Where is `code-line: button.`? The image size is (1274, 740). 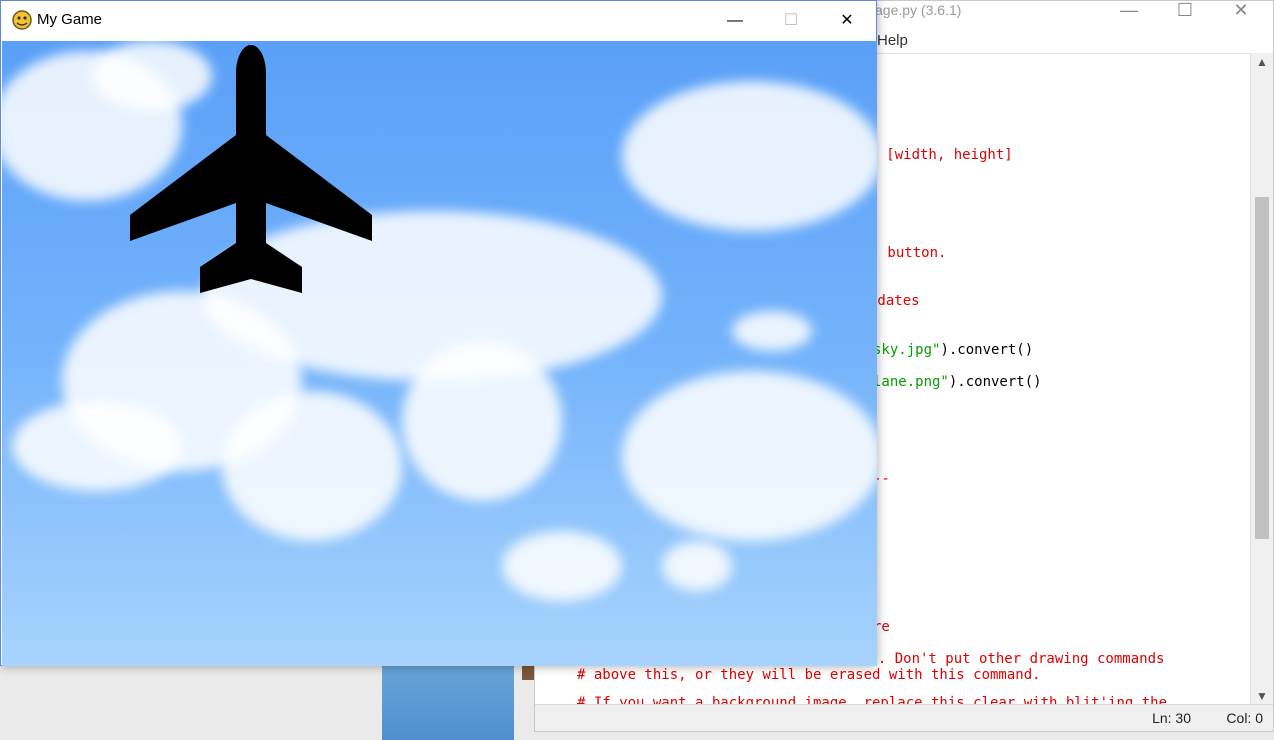 code-line: button. is located at coordinates (913, 253).